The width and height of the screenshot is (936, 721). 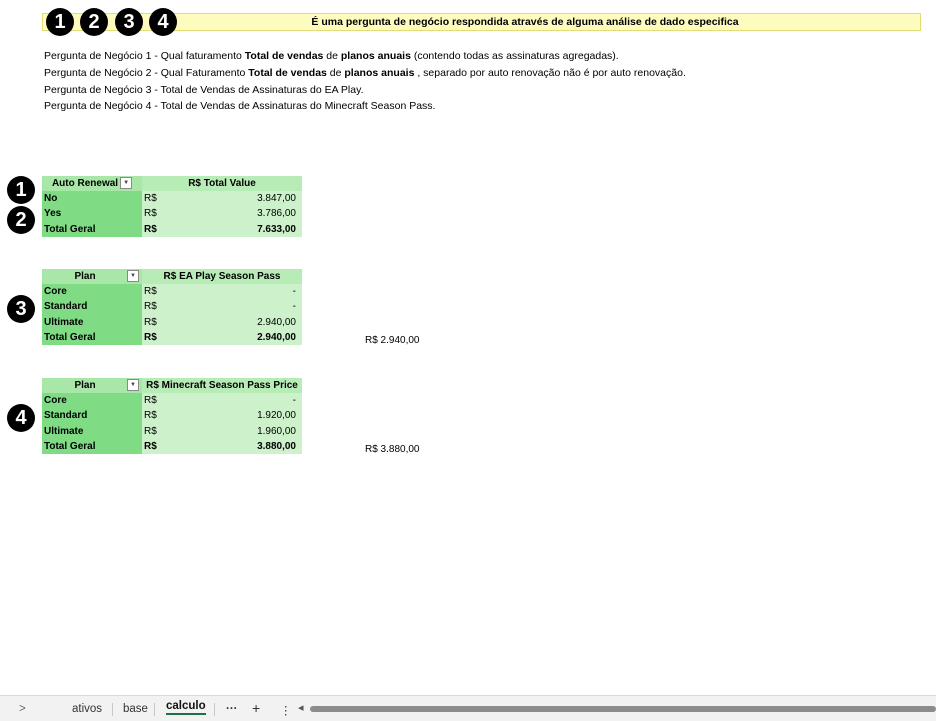 I want to click on add-sheet-button: +, so click(x=256, y=708).